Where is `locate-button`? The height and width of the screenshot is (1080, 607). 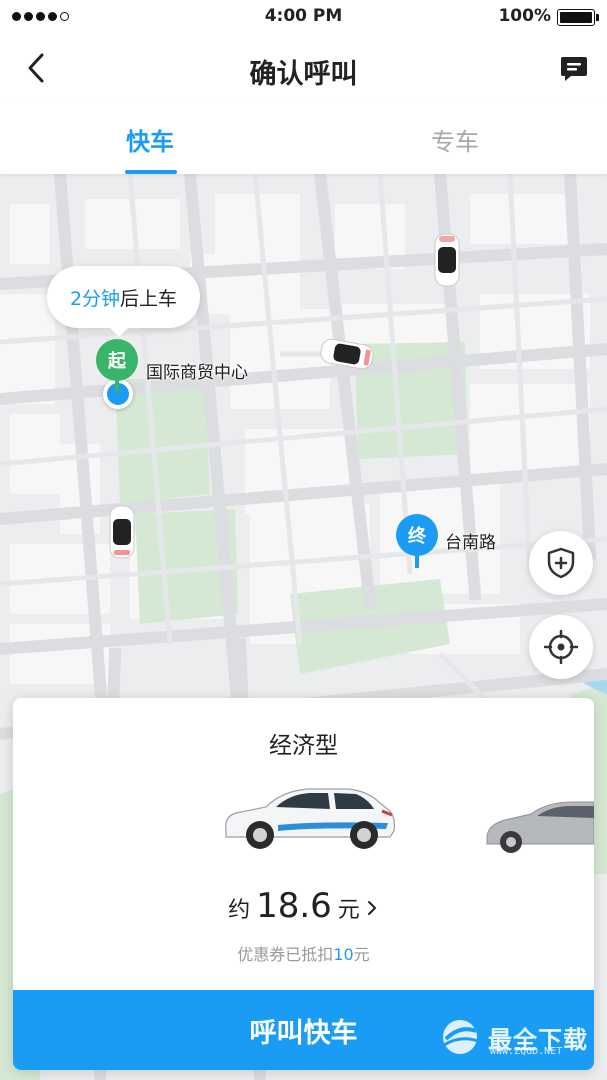 locate-button is located at coordinates (561, 647).